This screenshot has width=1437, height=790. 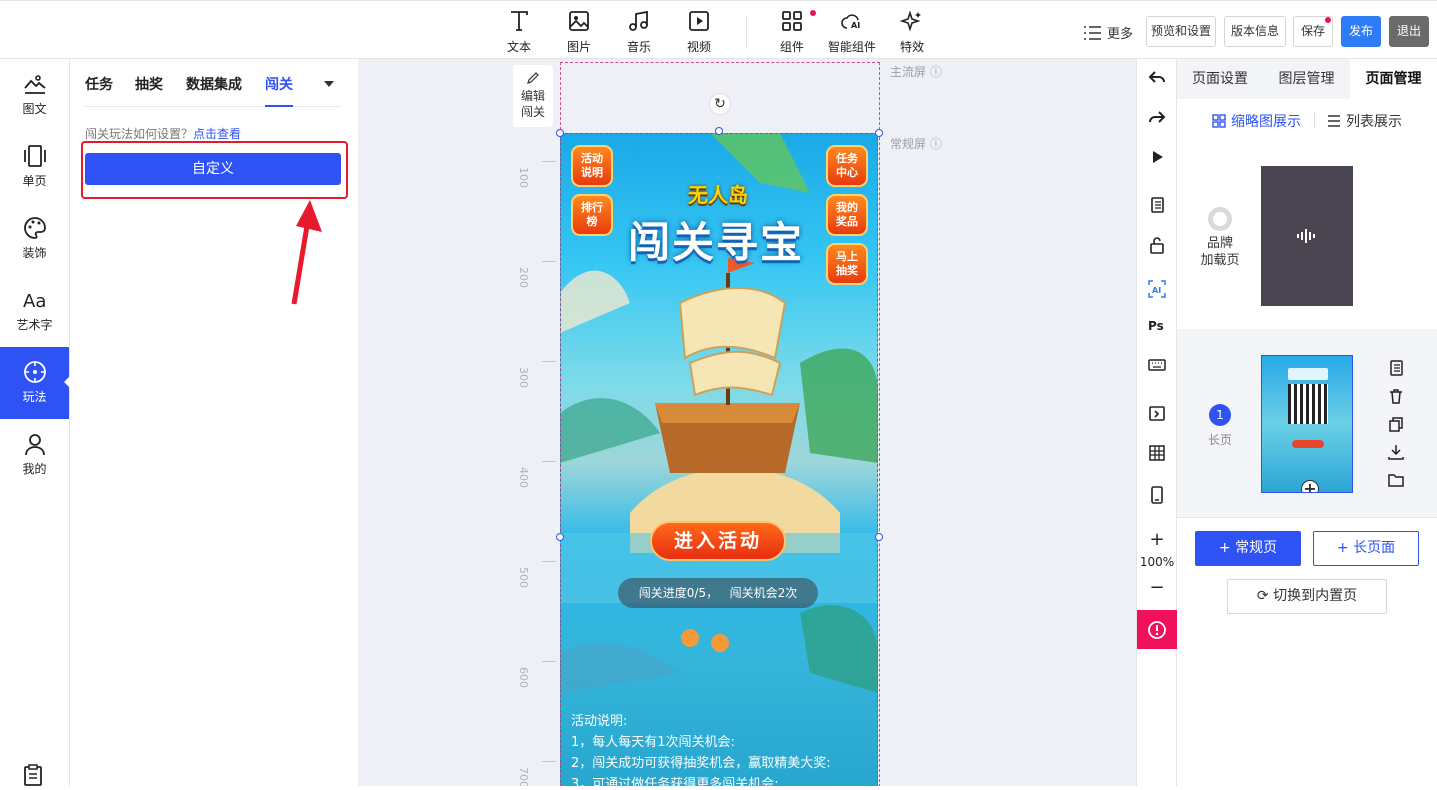 What do you see at coordinates (217, 134) in the screenshot?
I see `help-link: 点击查看` at bounding box center [217, 134].